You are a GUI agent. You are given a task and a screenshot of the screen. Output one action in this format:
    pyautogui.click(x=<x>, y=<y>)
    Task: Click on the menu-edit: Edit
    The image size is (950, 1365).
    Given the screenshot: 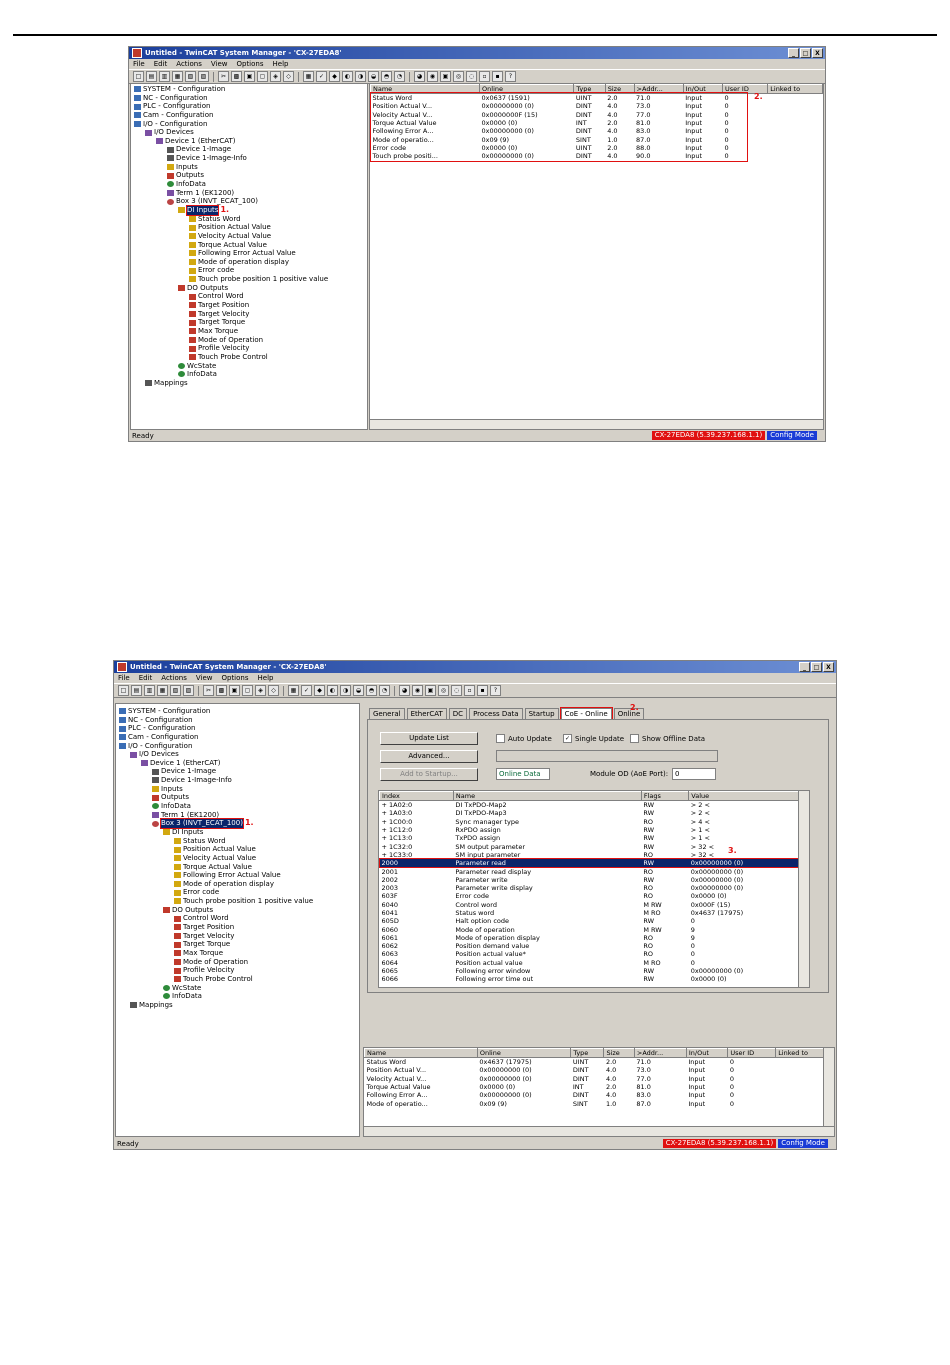 What is the action you would take?
    pyautogui.click(x=146, y=678)
    